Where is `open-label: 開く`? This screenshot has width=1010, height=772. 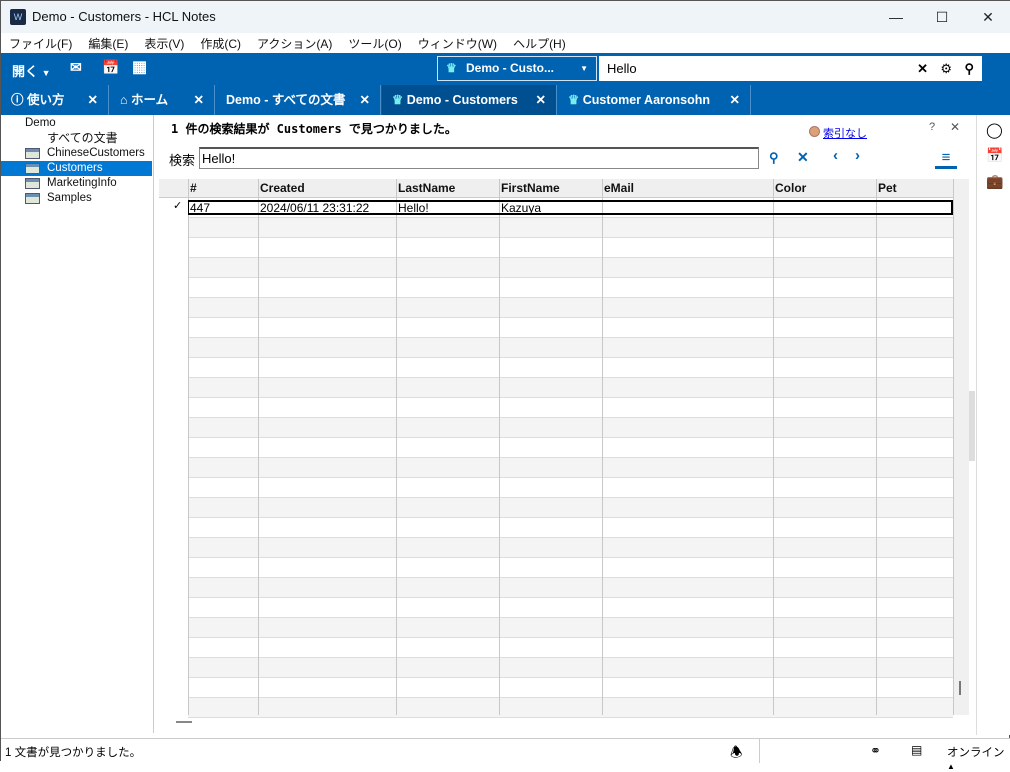
open-label: 開く is located at coordinates (25, 71).